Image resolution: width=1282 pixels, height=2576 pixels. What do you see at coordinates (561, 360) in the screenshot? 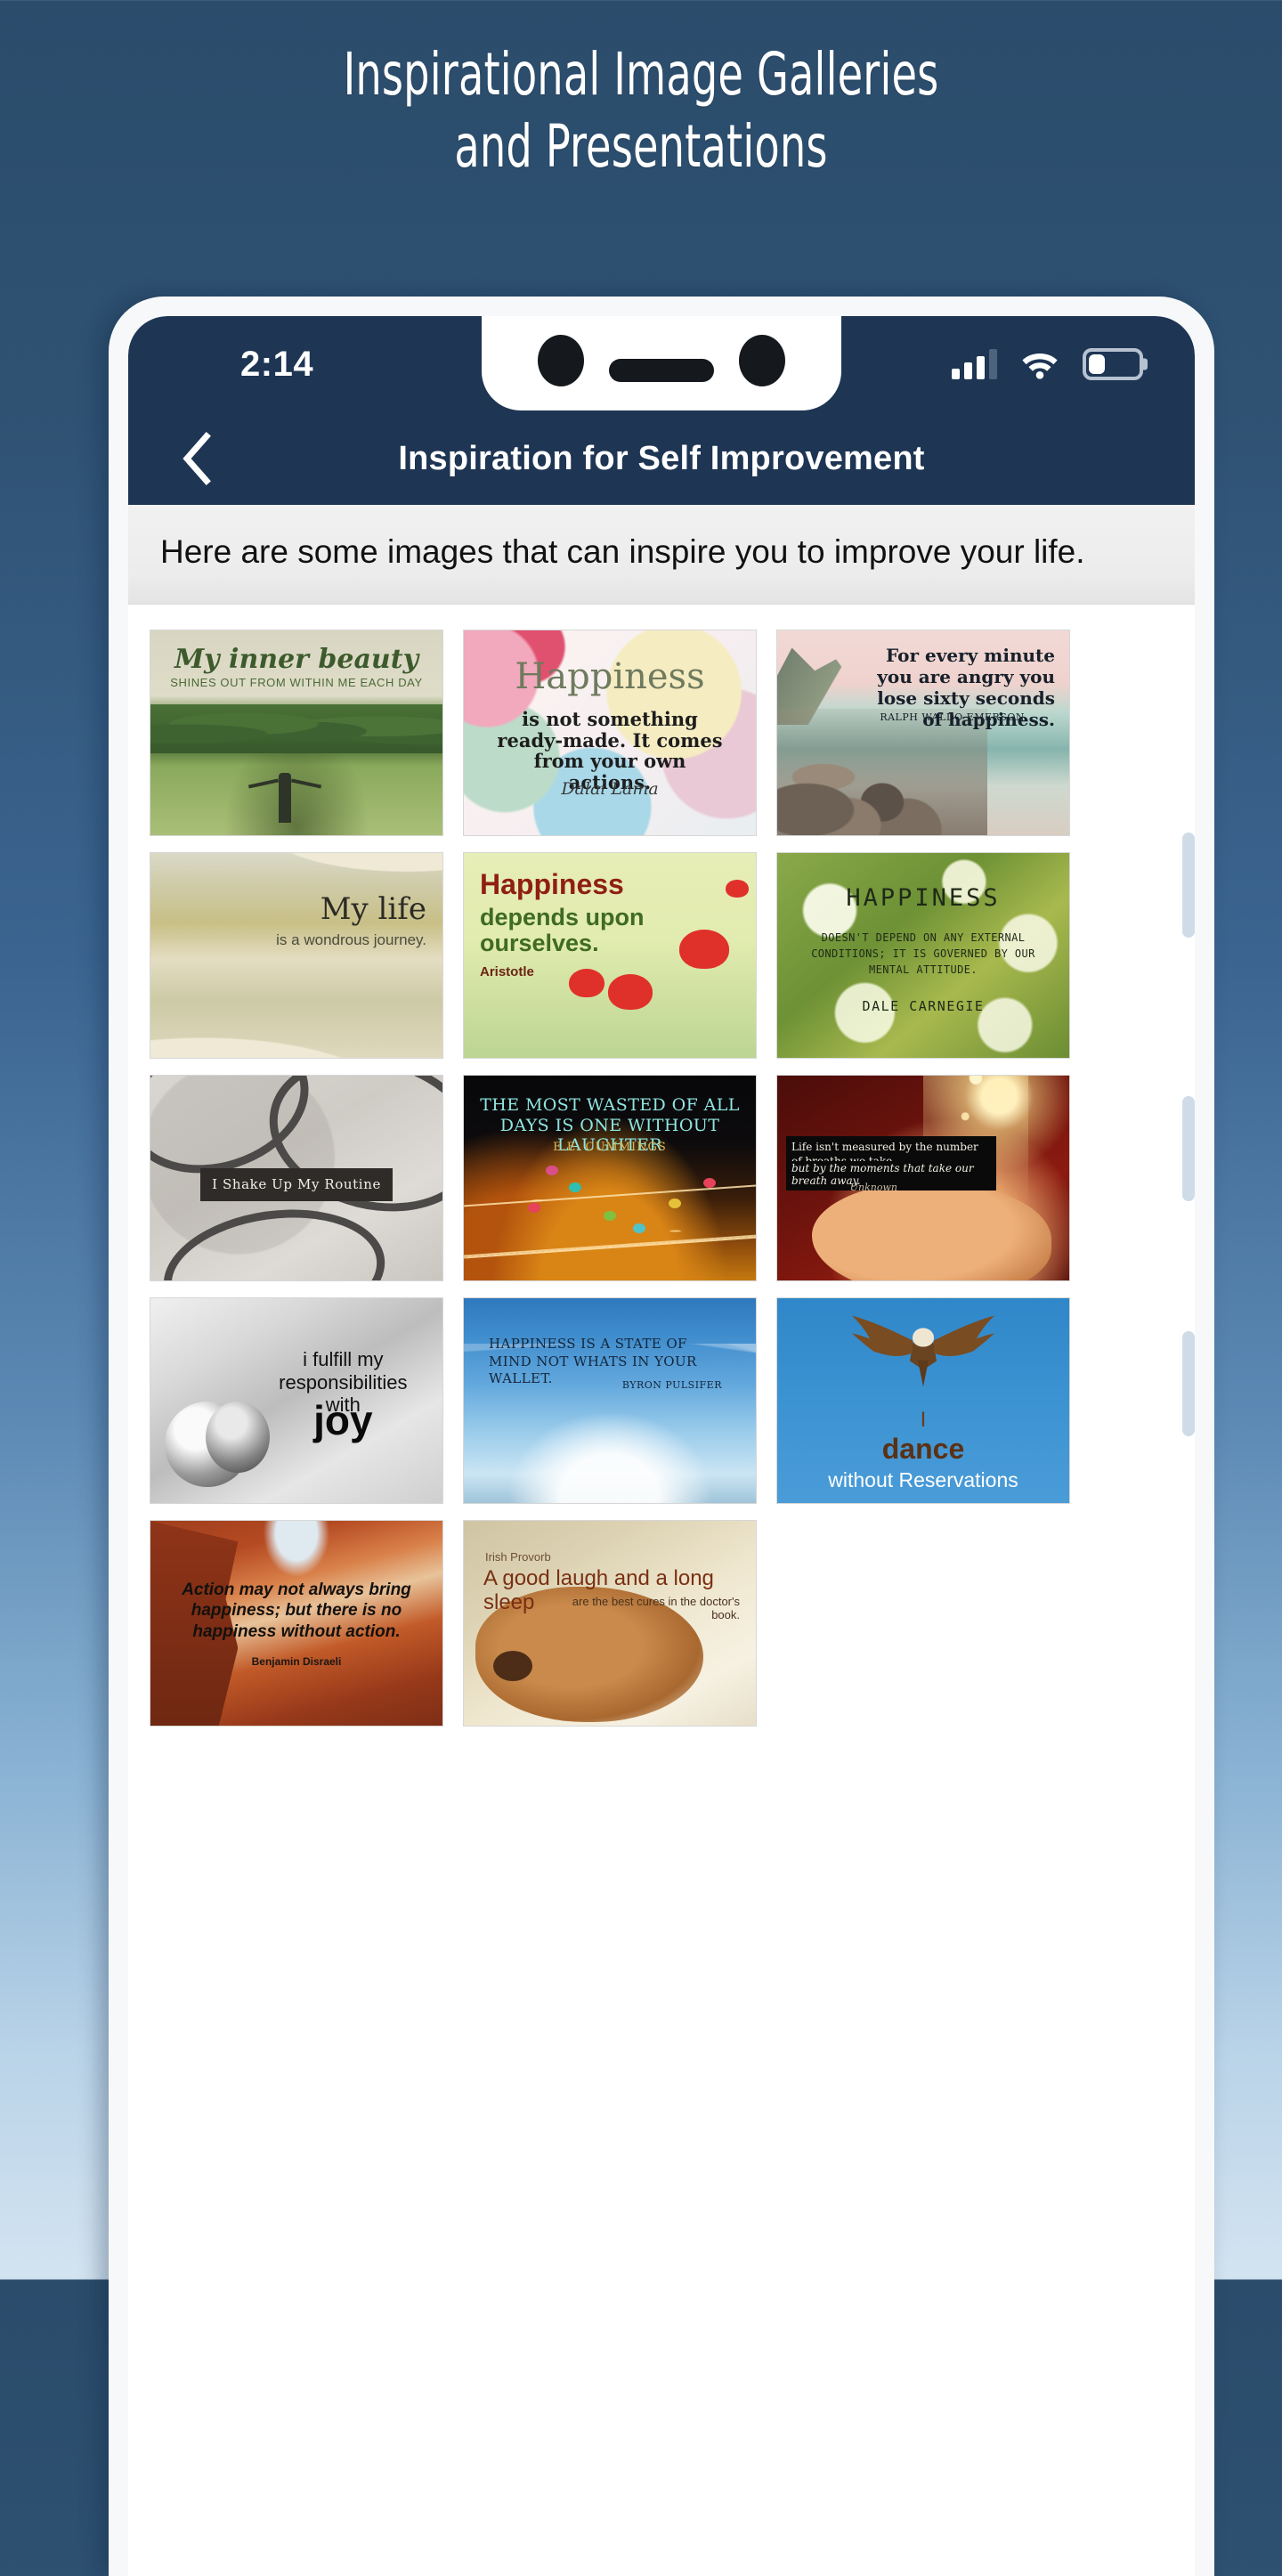
I see `front-camera-icon` at bounding box center [561, 360].